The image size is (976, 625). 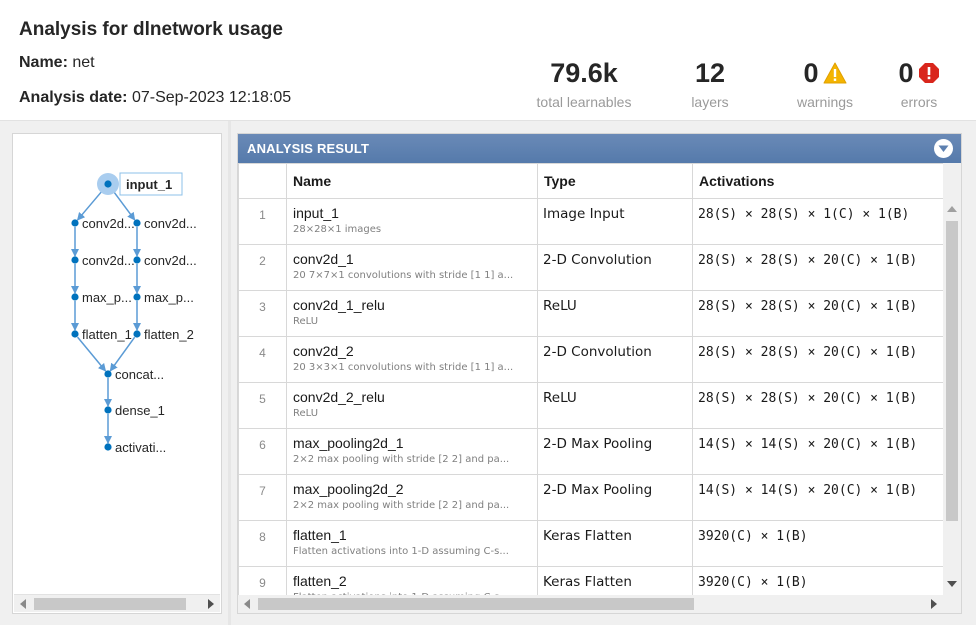 I want to click on learnables-label: total learnables, so click(x=584, y=102).